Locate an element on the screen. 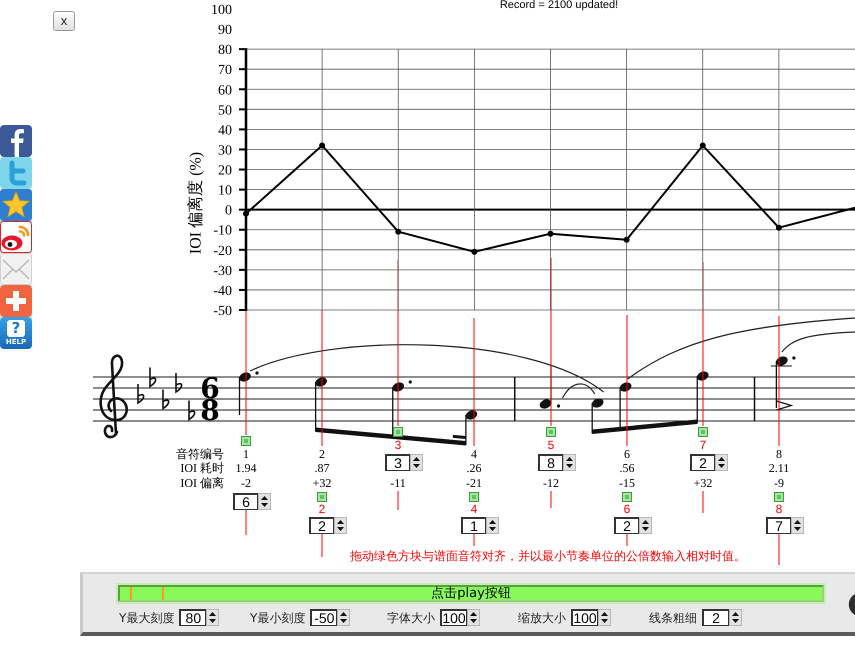 Image resolution: width=855 pixels, height=655 pixels. row-label: 音符编号 is located at coordinates (200, 454).